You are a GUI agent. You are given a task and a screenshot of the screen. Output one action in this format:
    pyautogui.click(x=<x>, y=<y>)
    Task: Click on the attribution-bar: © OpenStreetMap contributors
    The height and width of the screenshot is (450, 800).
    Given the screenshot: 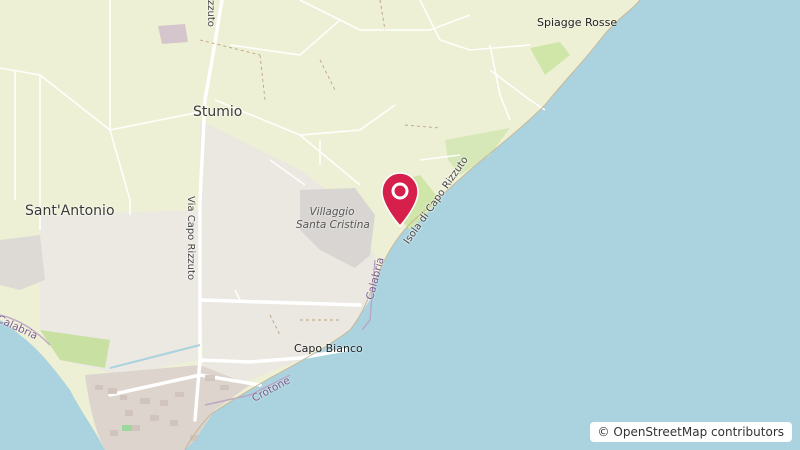 What is the action you would take?
    pyautogui.click(x=690, y=432)
    